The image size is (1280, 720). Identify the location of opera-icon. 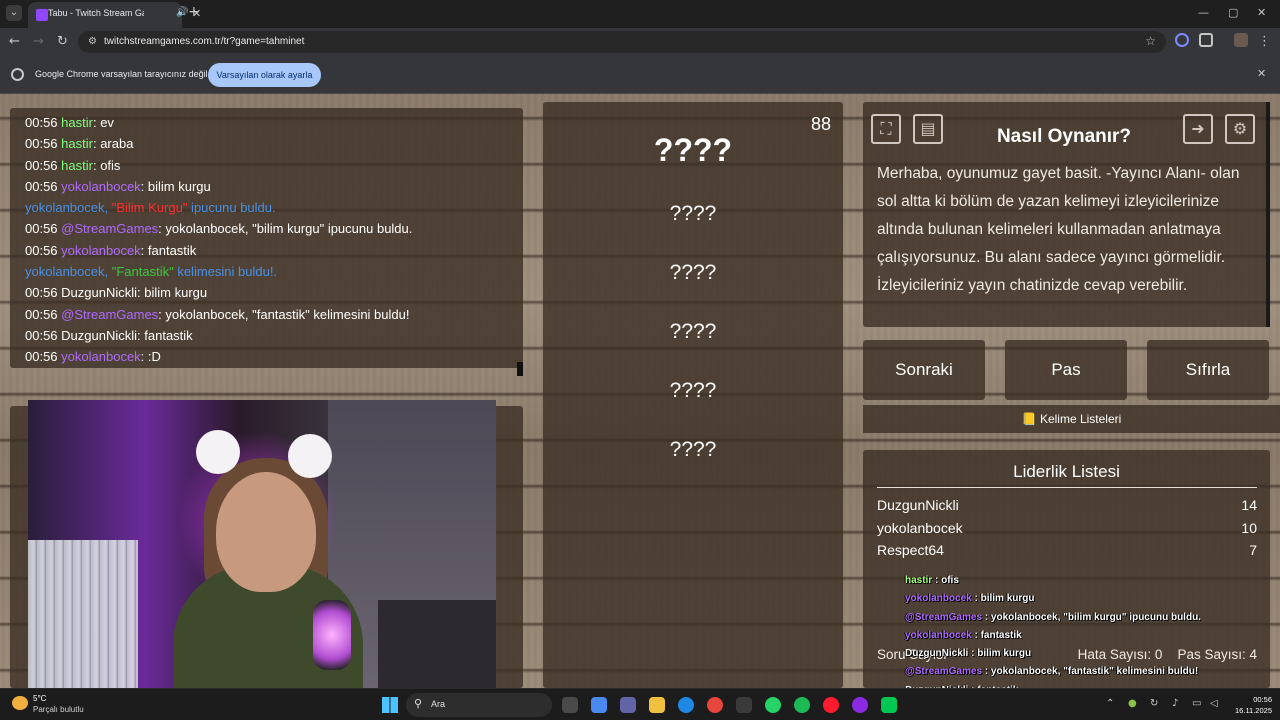
(831, 705).